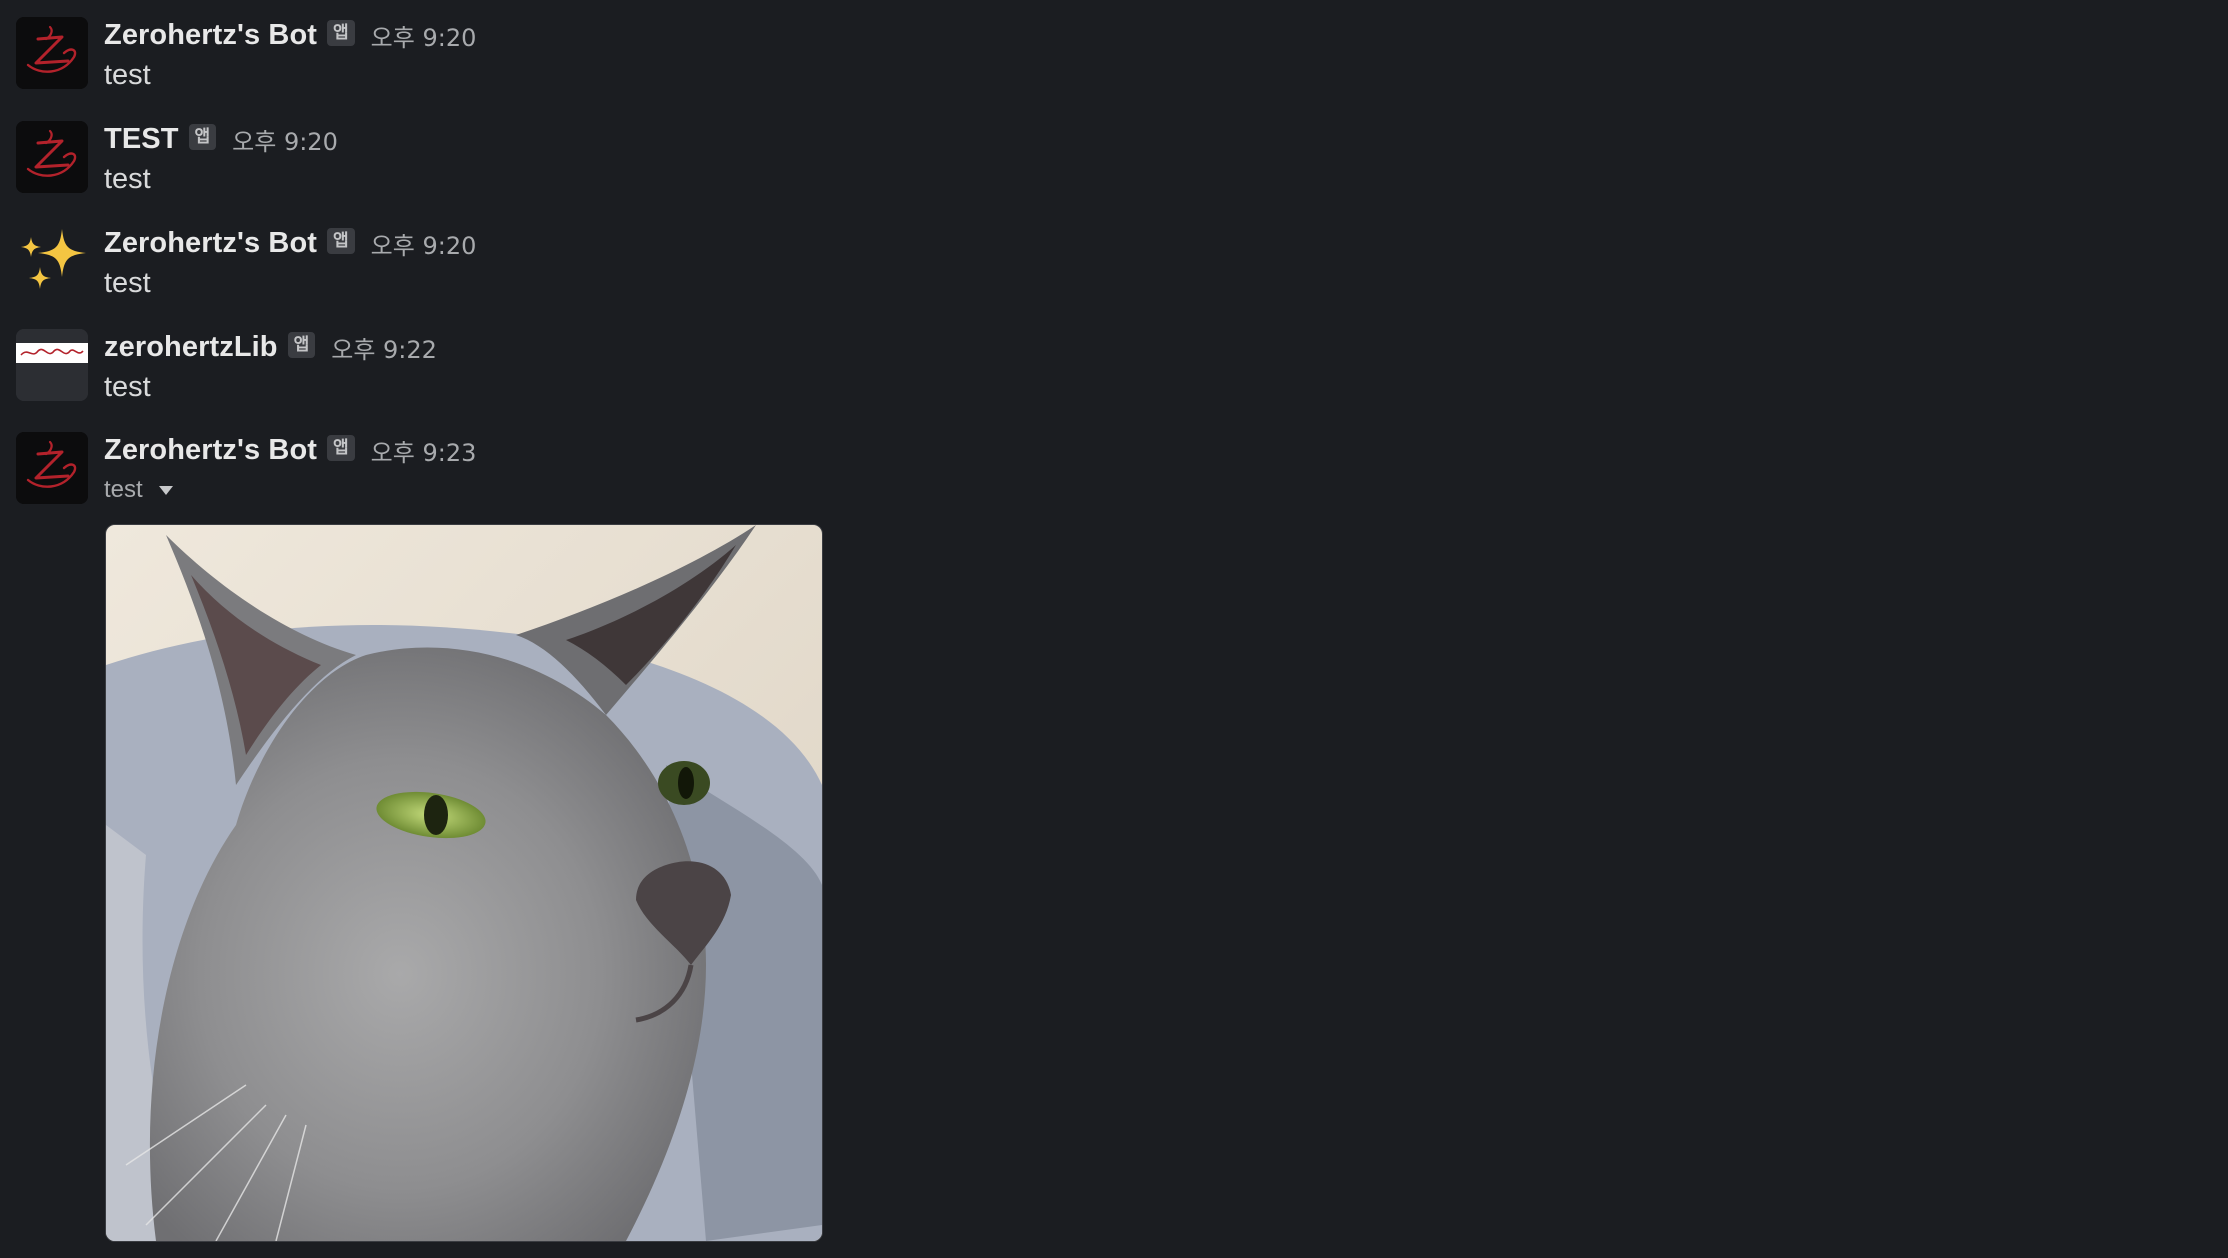 The height and width of the screenshot is (1258, 2228). I want to click on sparkles-icon, so click(52, 261).